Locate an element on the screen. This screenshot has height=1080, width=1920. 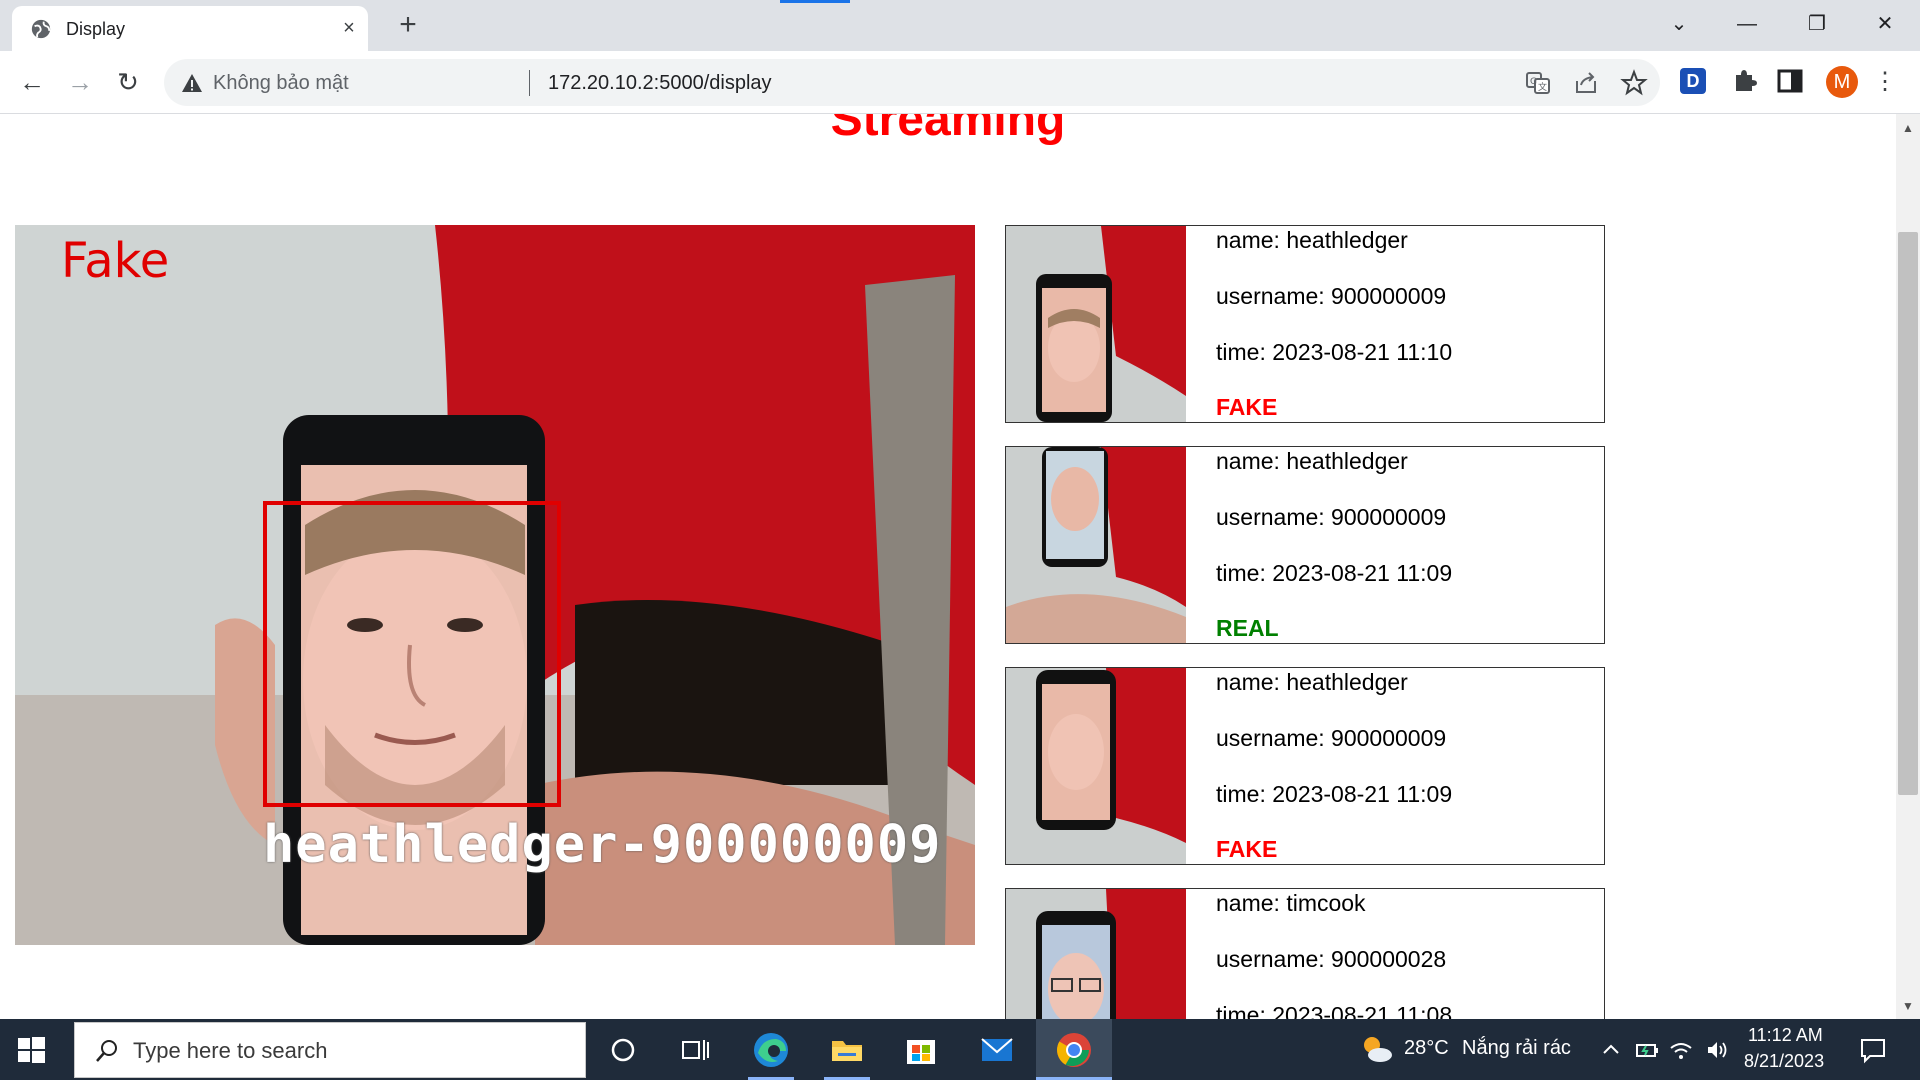
detection-name: name: timcook is located at coordinates (1291, 903).